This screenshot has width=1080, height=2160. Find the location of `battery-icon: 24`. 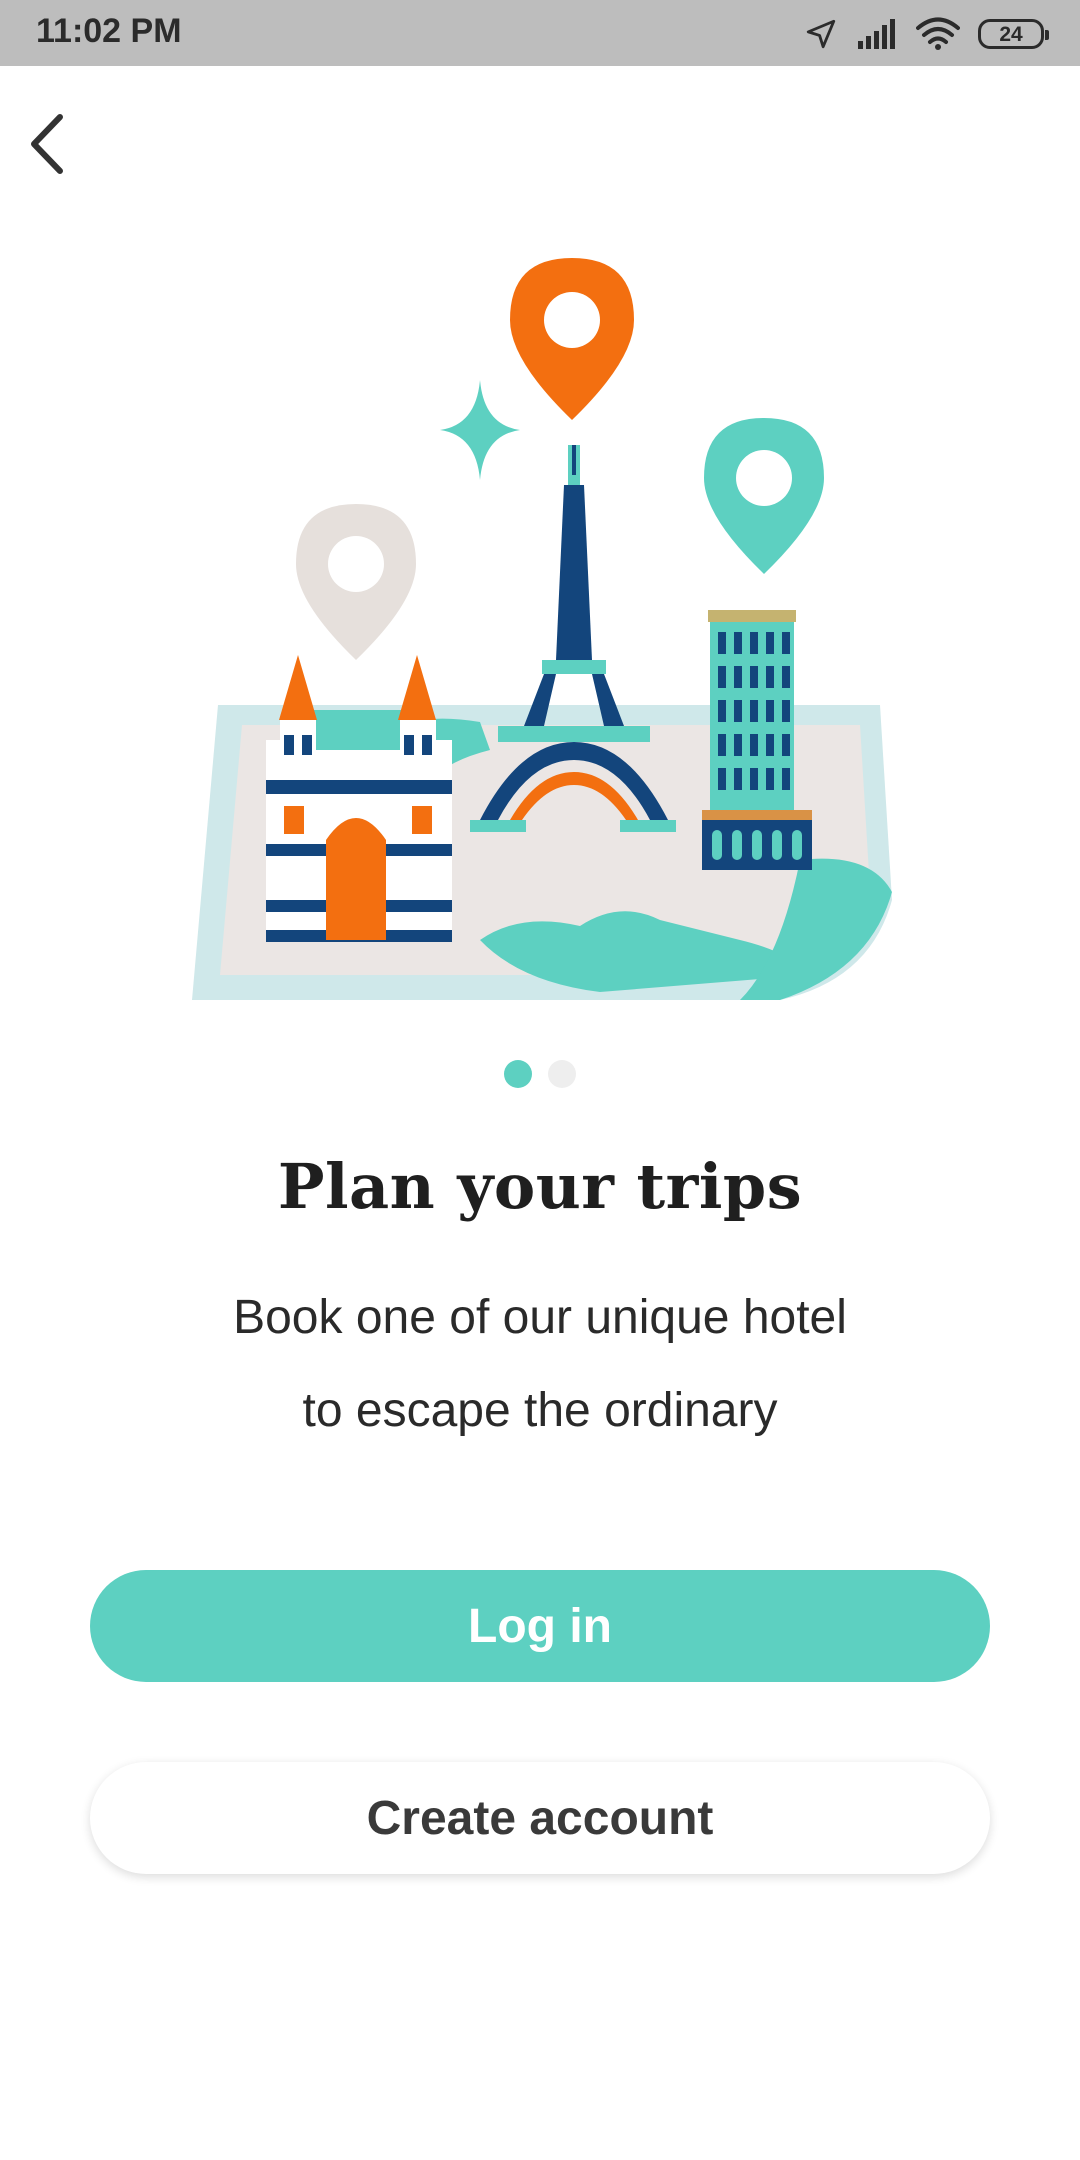

battery-icon: 24 is located at coordinates (1013, 34).